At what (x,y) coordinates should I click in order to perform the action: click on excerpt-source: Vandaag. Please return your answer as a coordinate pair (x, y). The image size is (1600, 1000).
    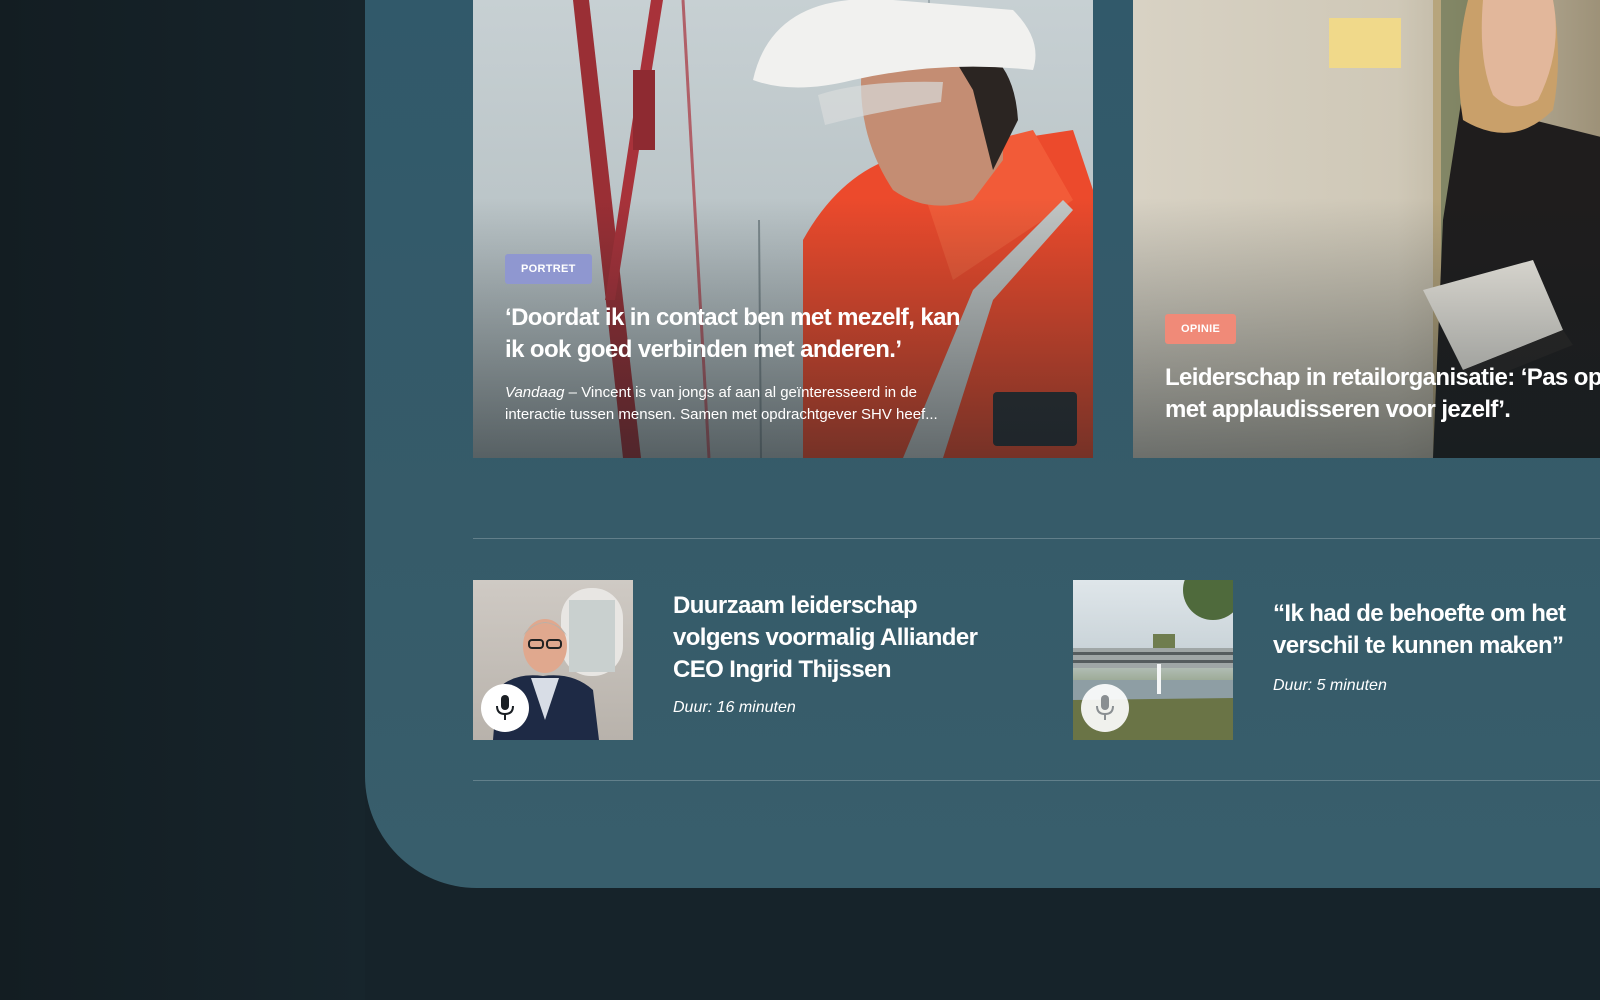
    Looking at the image, I should click on (535, 392).